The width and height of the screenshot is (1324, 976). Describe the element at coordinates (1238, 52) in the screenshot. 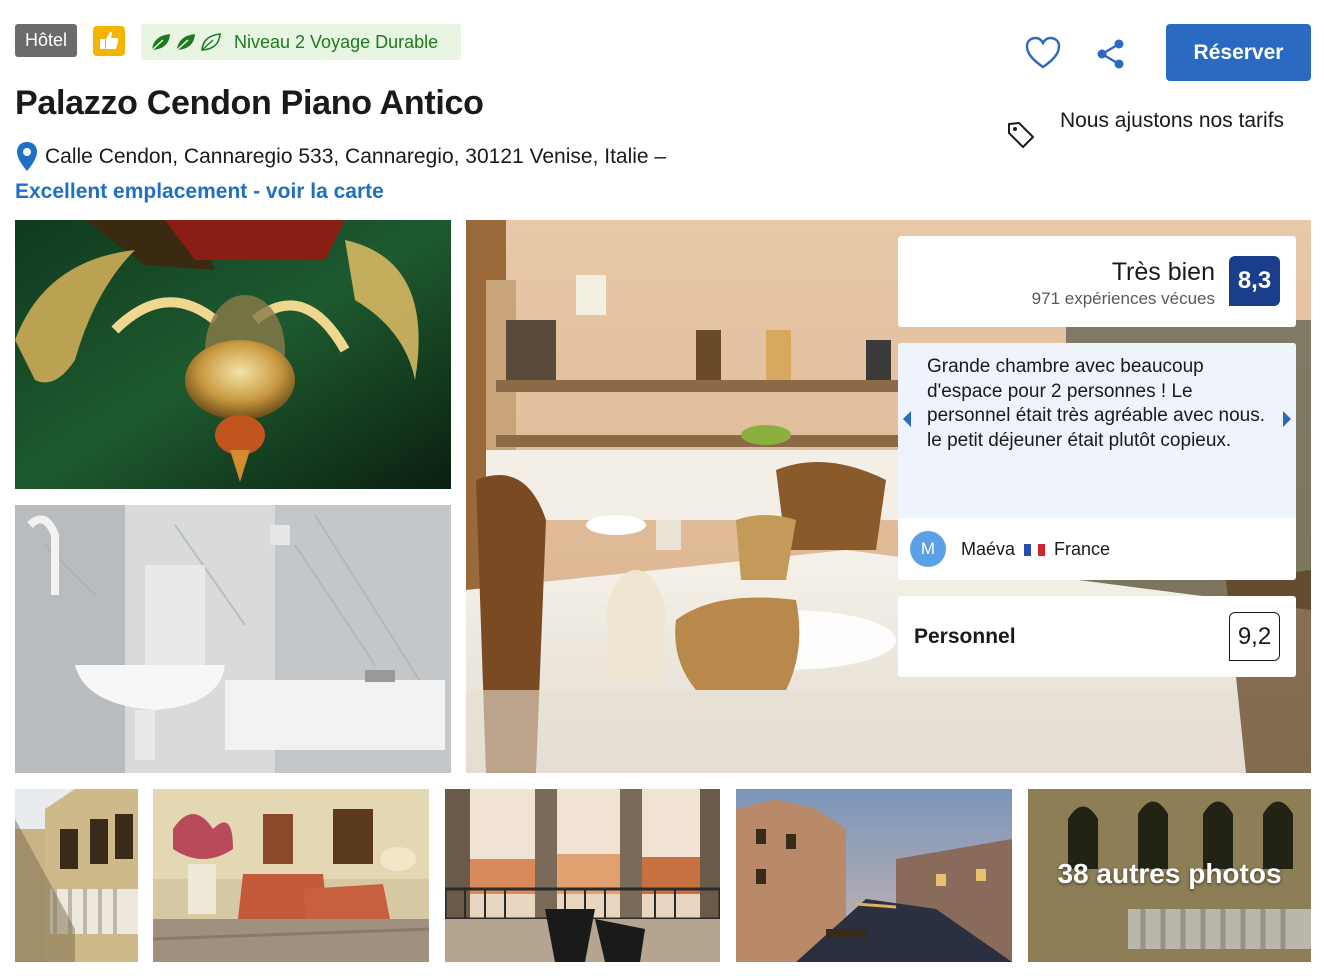

I see `reserve-button: Réserver` at that location.